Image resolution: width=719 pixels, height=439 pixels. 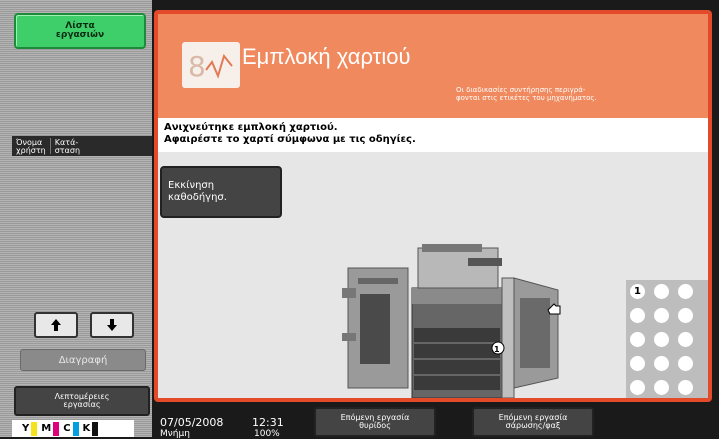 I want to click on scroll-up-button, so click(x=56, y=325).